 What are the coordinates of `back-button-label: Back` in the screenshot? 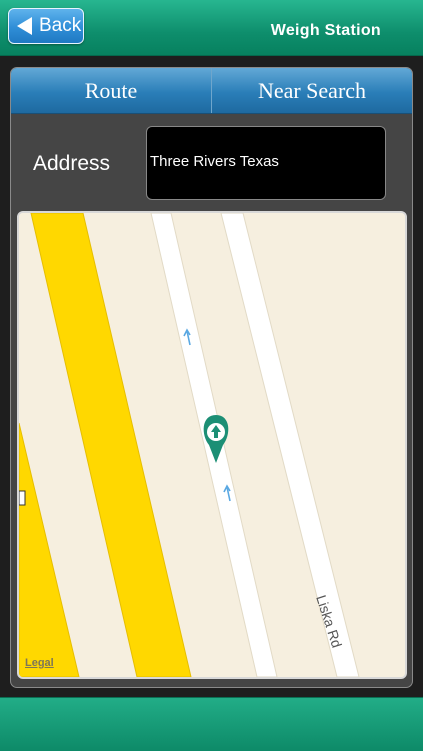 It's located at (60, 25).